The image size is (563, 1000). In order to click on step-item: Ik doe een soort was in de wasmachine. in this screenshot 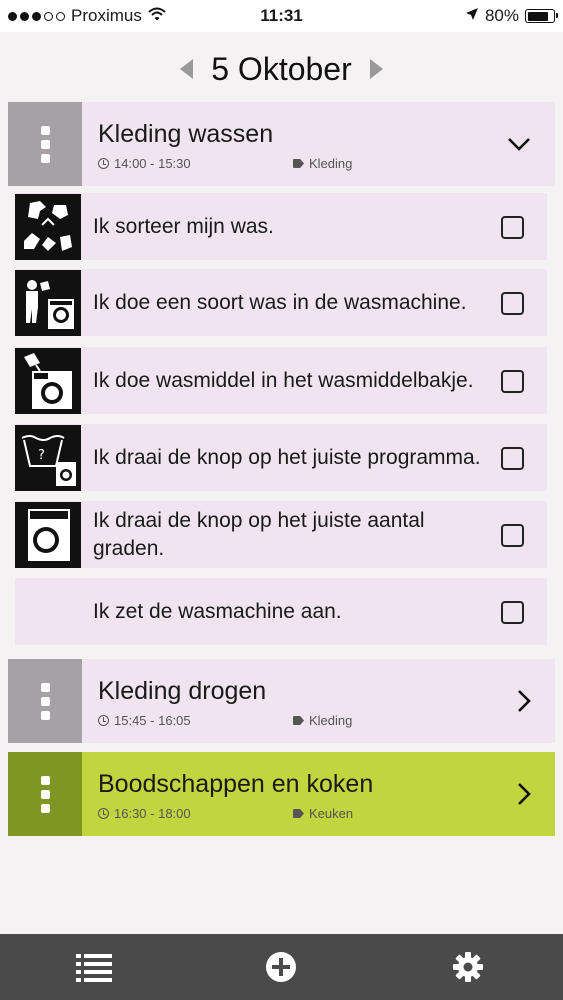, I will do `click(281, 302)`.